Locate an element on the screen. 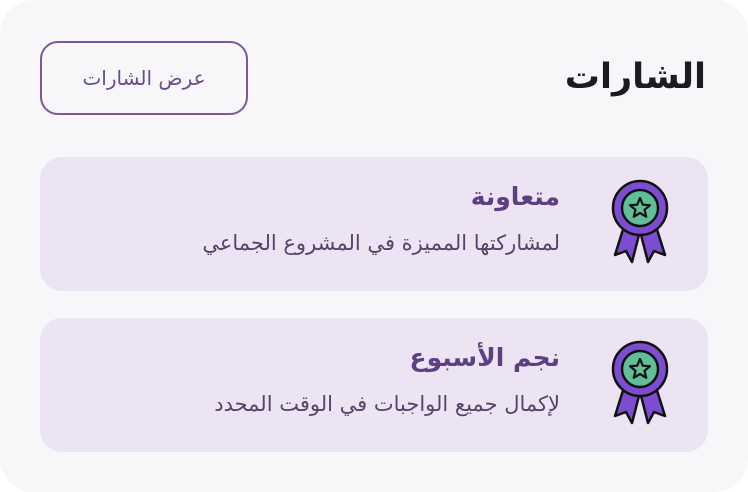 Image resolution: width=748 pixels, height=492 pixels. badge-name: نجم الأسبوع is located at coordinates (484, 357).